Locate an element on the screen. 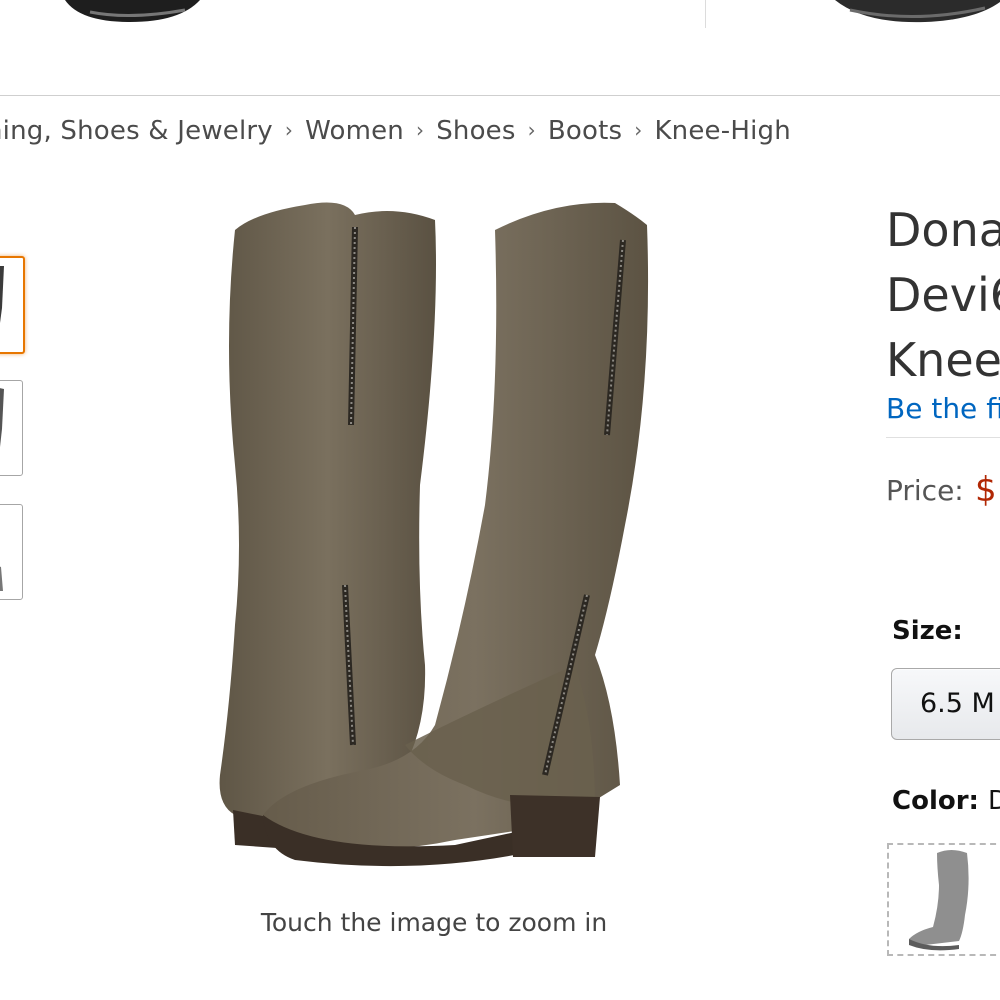 The width and height of the screenshot is (1000, 1000). size-select-button: 6.5 M is located at coordinates (945, 704).